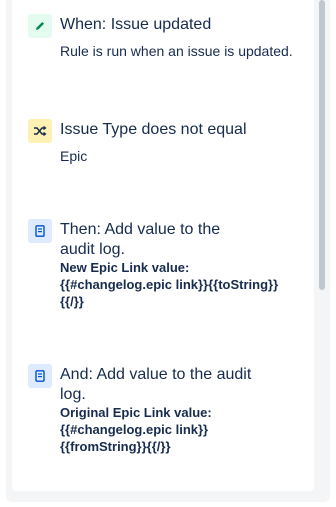 Image resolution: width=336 pixels, height=507 pixels. Describe the element at coordinates (136, 412) in the screenshot. I see `step-detail-line1: Original Epic Link value:` at that location.